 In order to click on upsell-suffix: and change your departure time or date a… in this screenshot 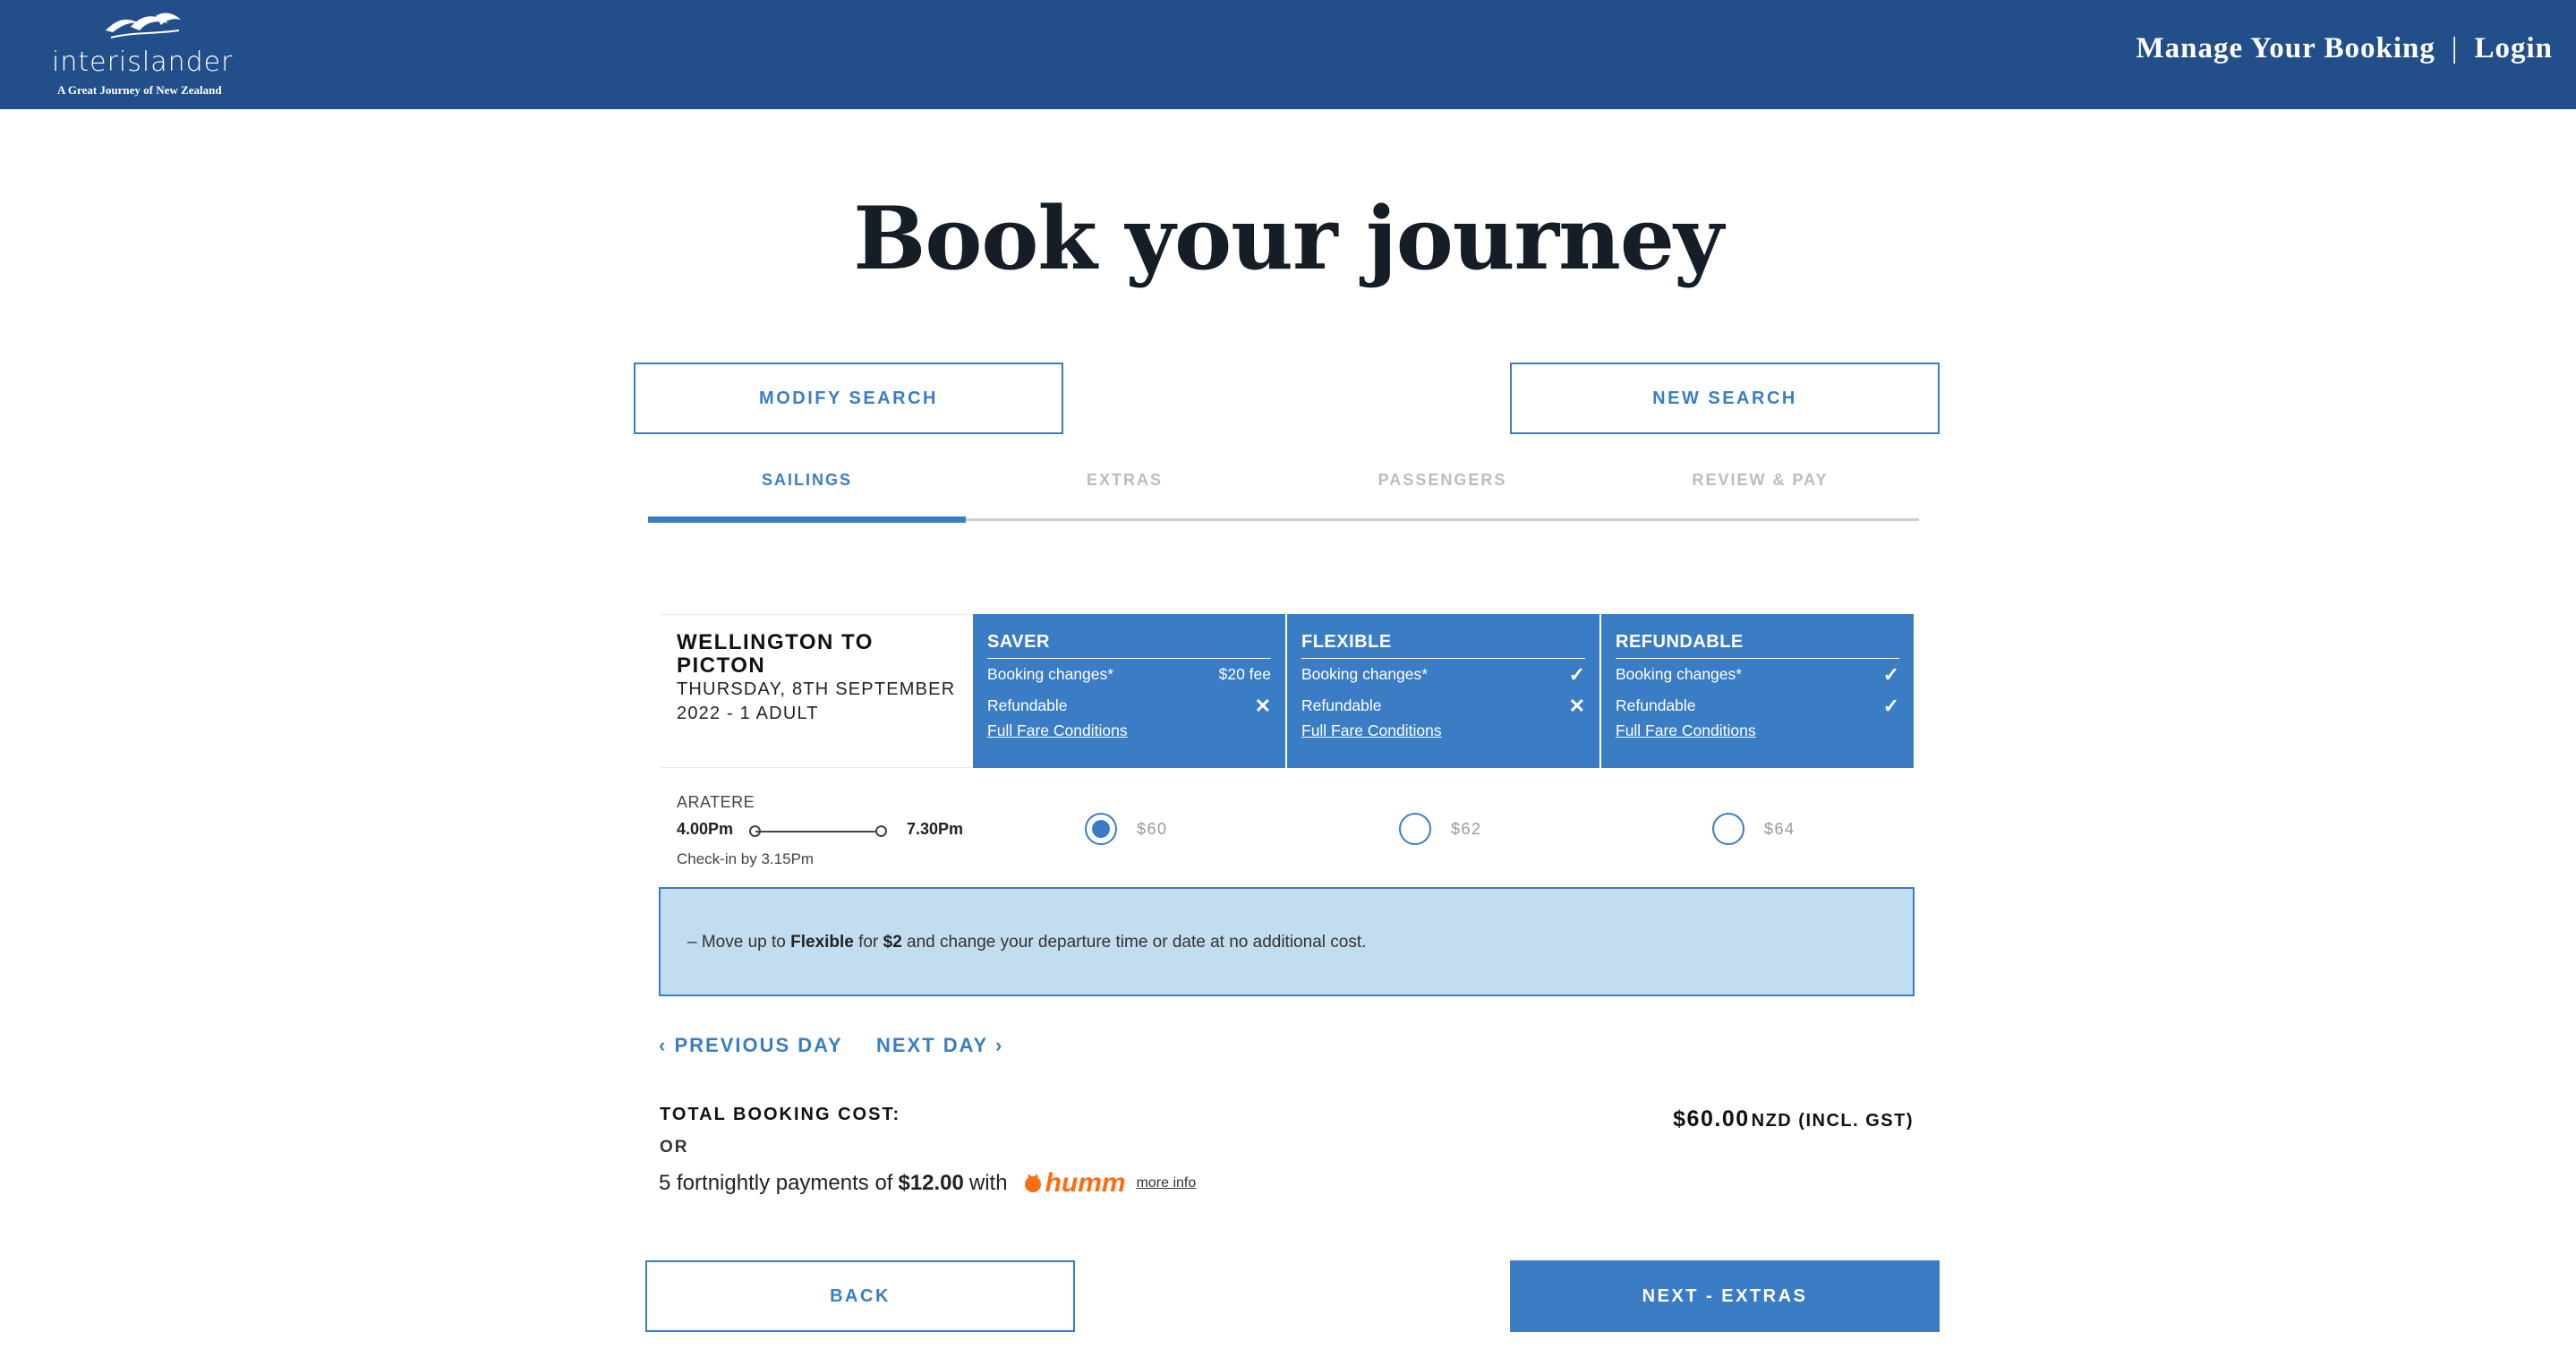, I will do `click(1137, 943)`.